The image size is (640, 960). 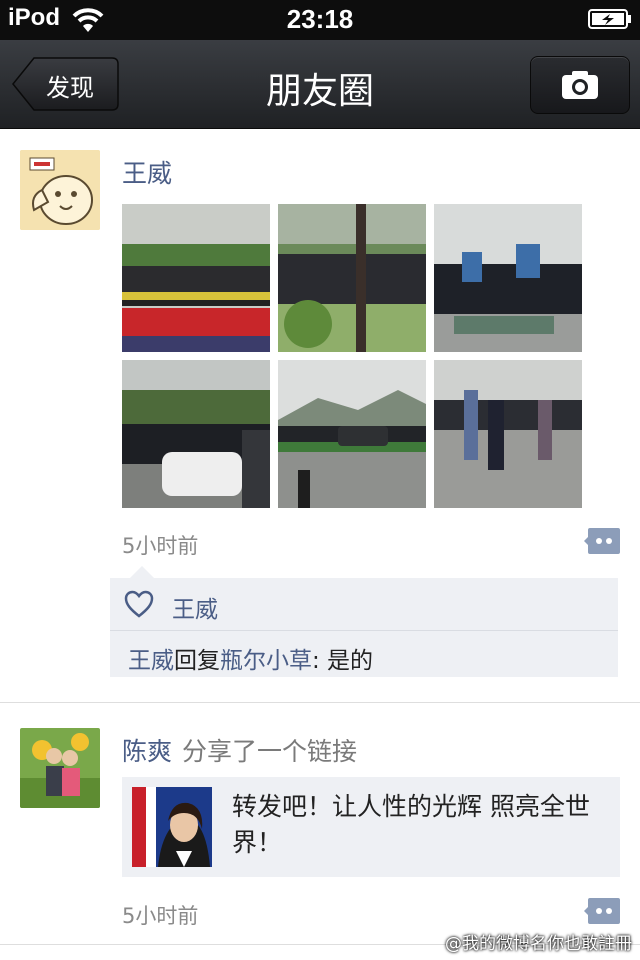 I want to click on couple-avatar-image, so click(x=60, y=768).